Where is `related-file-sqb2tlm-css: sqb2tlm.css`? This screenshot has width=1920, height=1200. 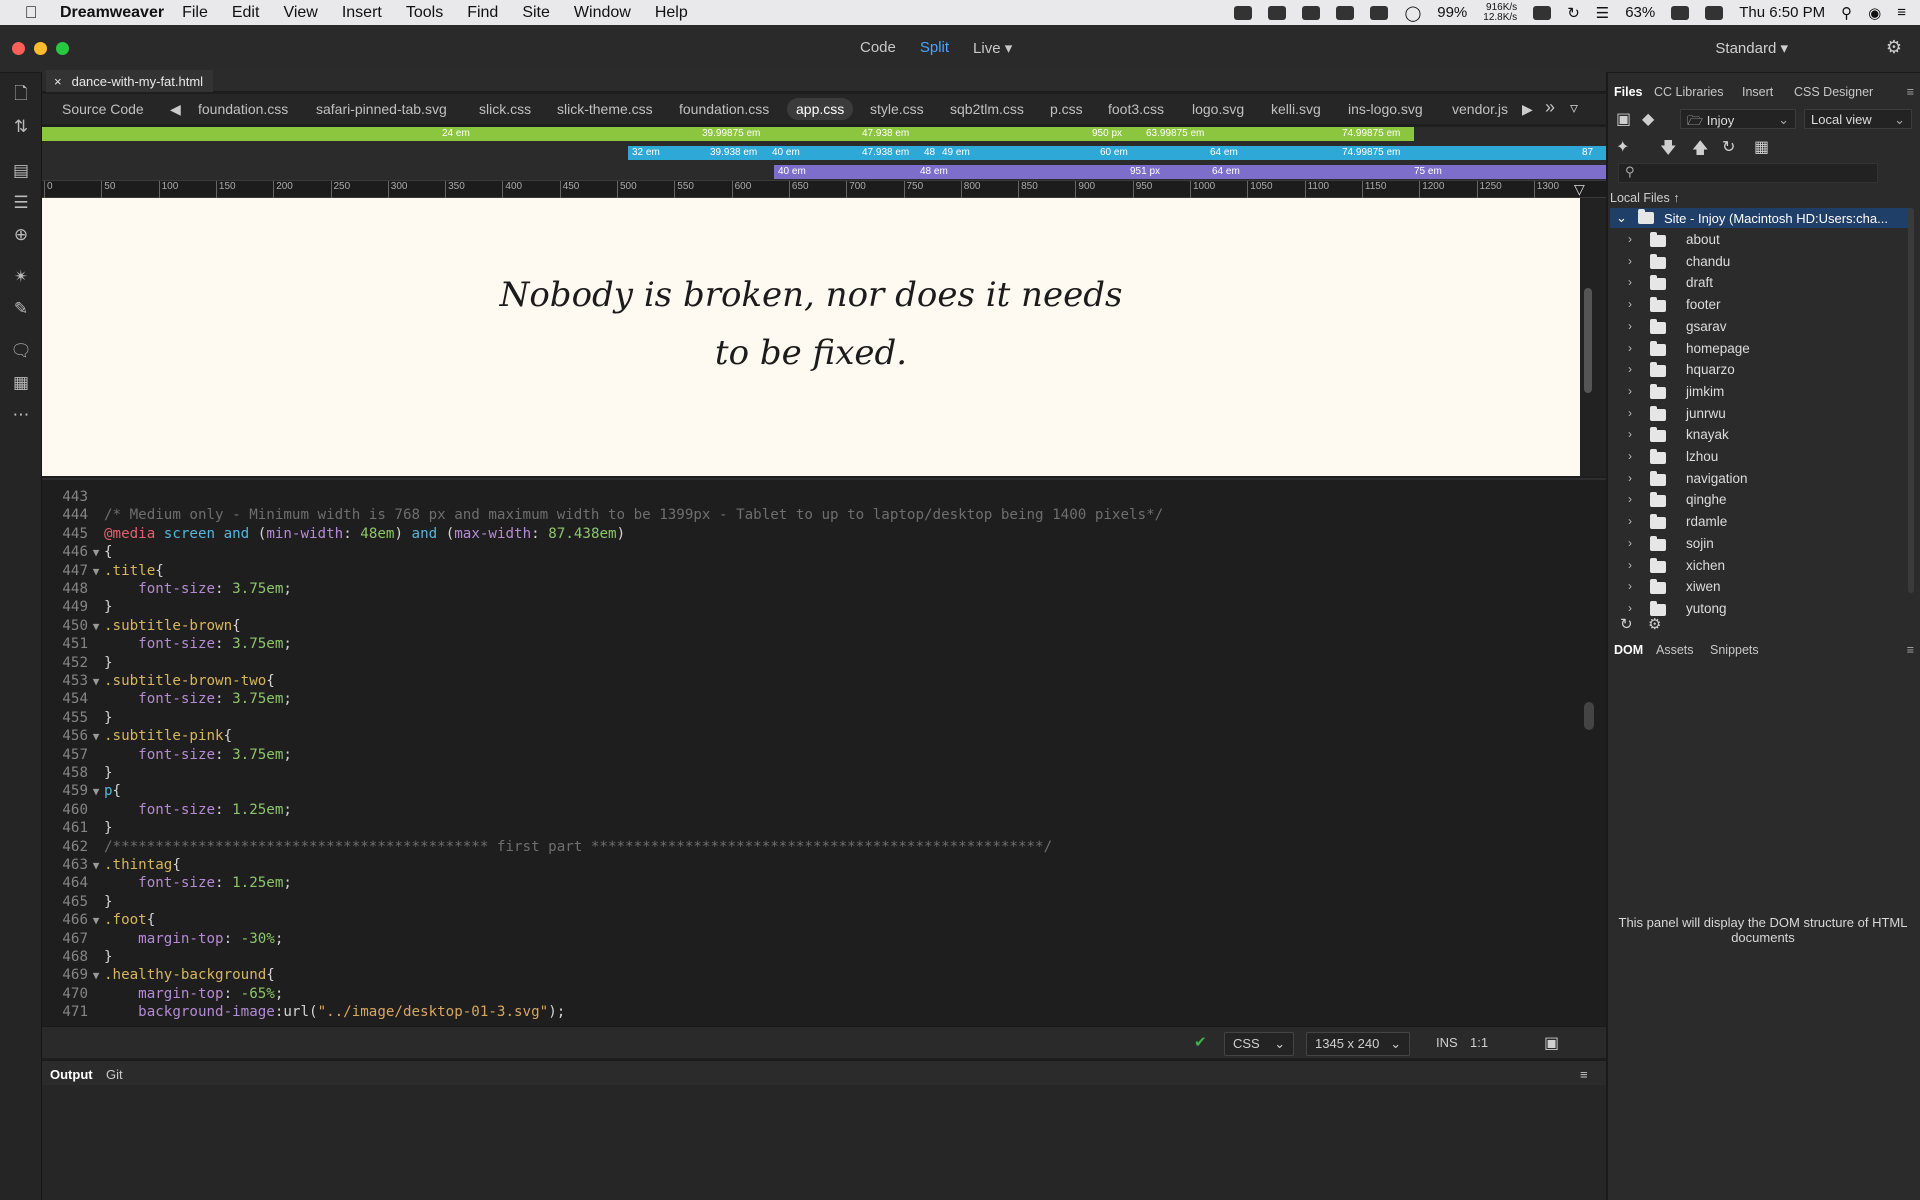 related-file-sqb2tlm-css: sqb2tlm.css is located at coordinates (987, 109).